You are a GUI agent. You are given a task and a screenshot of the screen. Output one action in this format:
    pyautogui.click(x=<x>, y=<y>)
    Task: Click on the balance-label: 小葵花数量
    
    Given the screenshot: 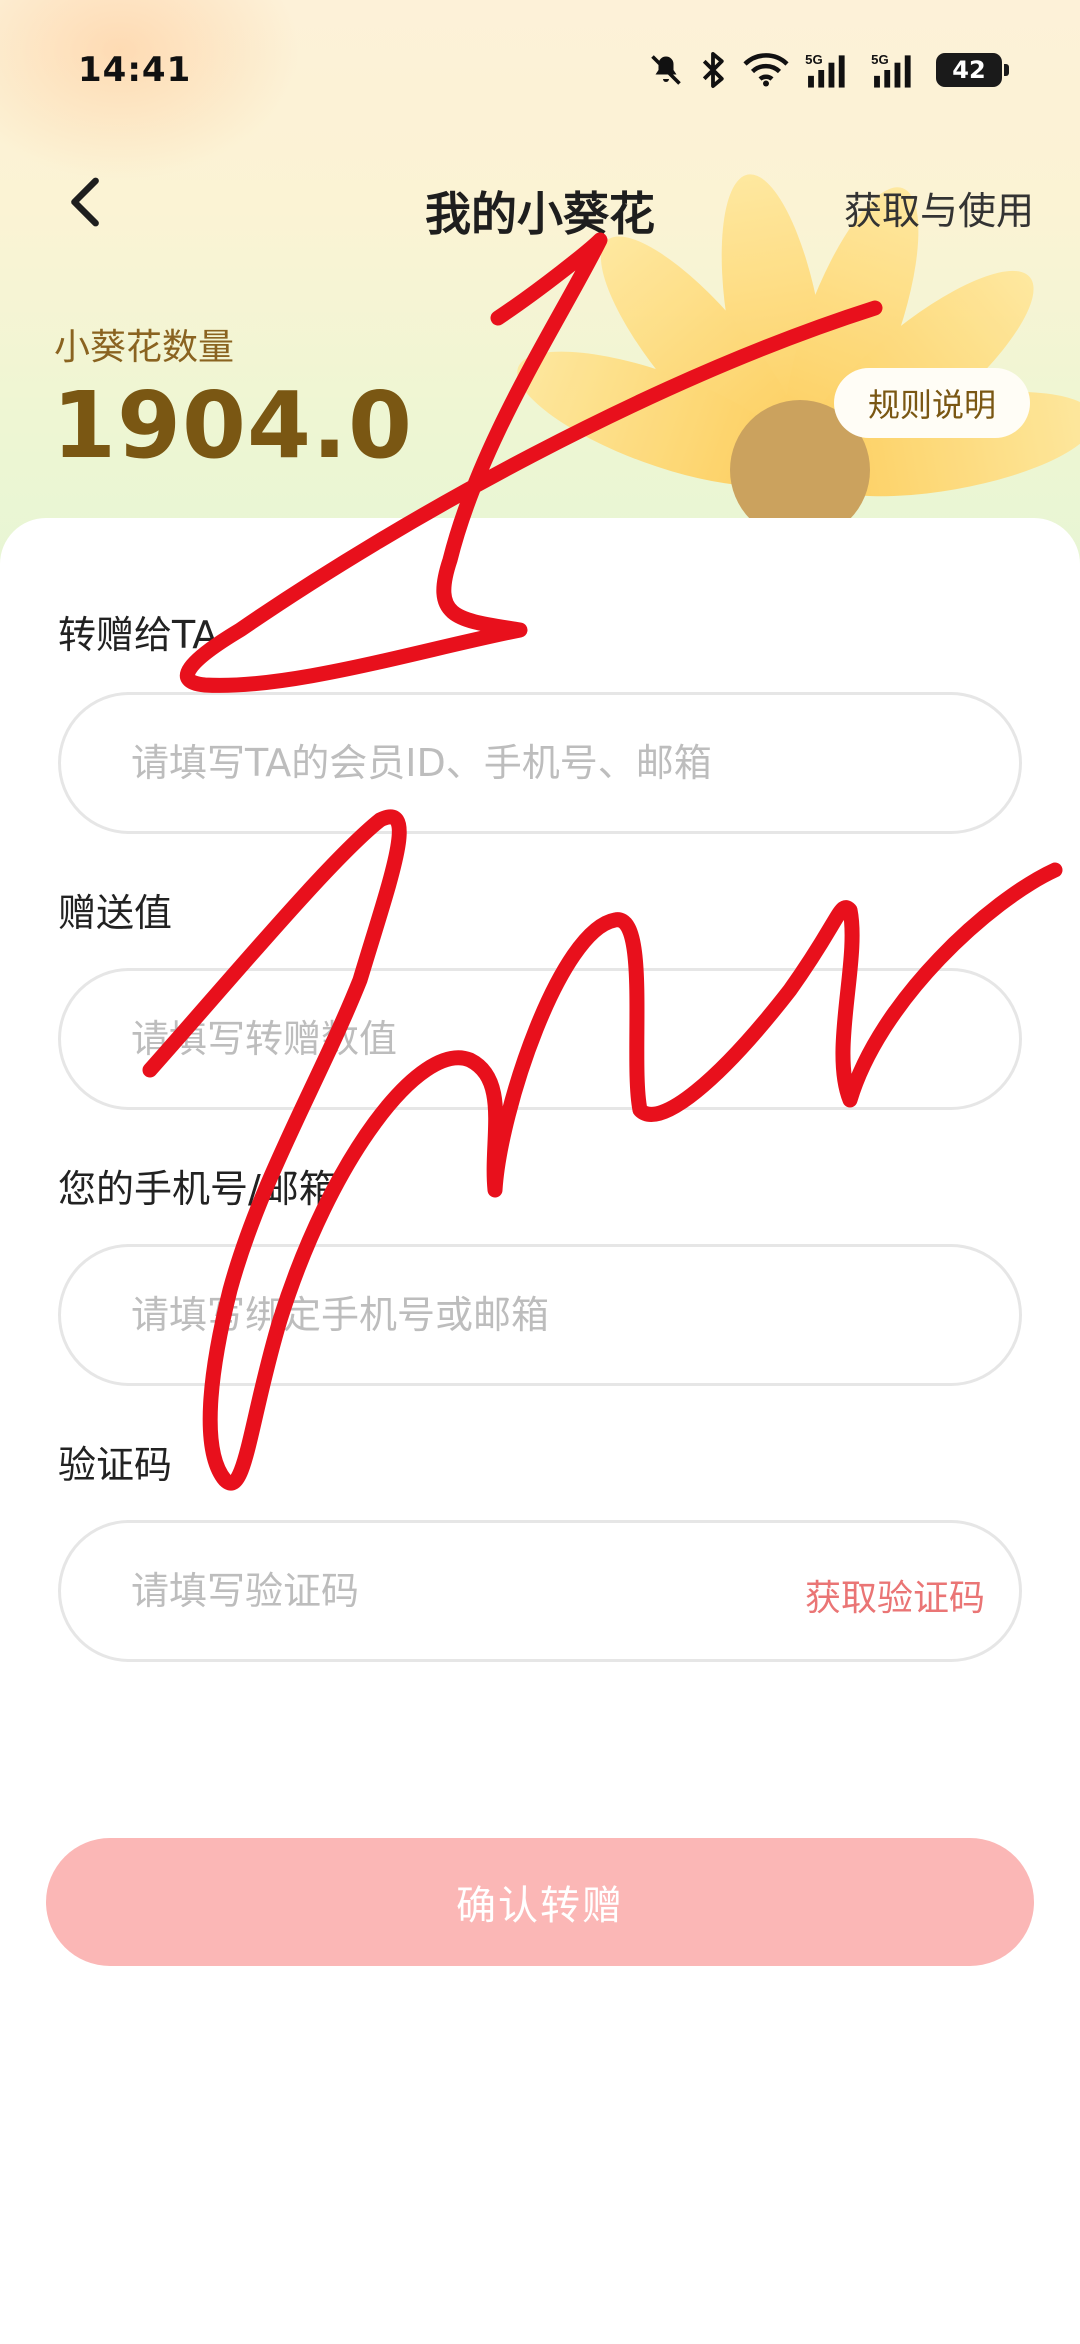 What is the action you would take?
    pyautogui.click(x=144, y=347)
    